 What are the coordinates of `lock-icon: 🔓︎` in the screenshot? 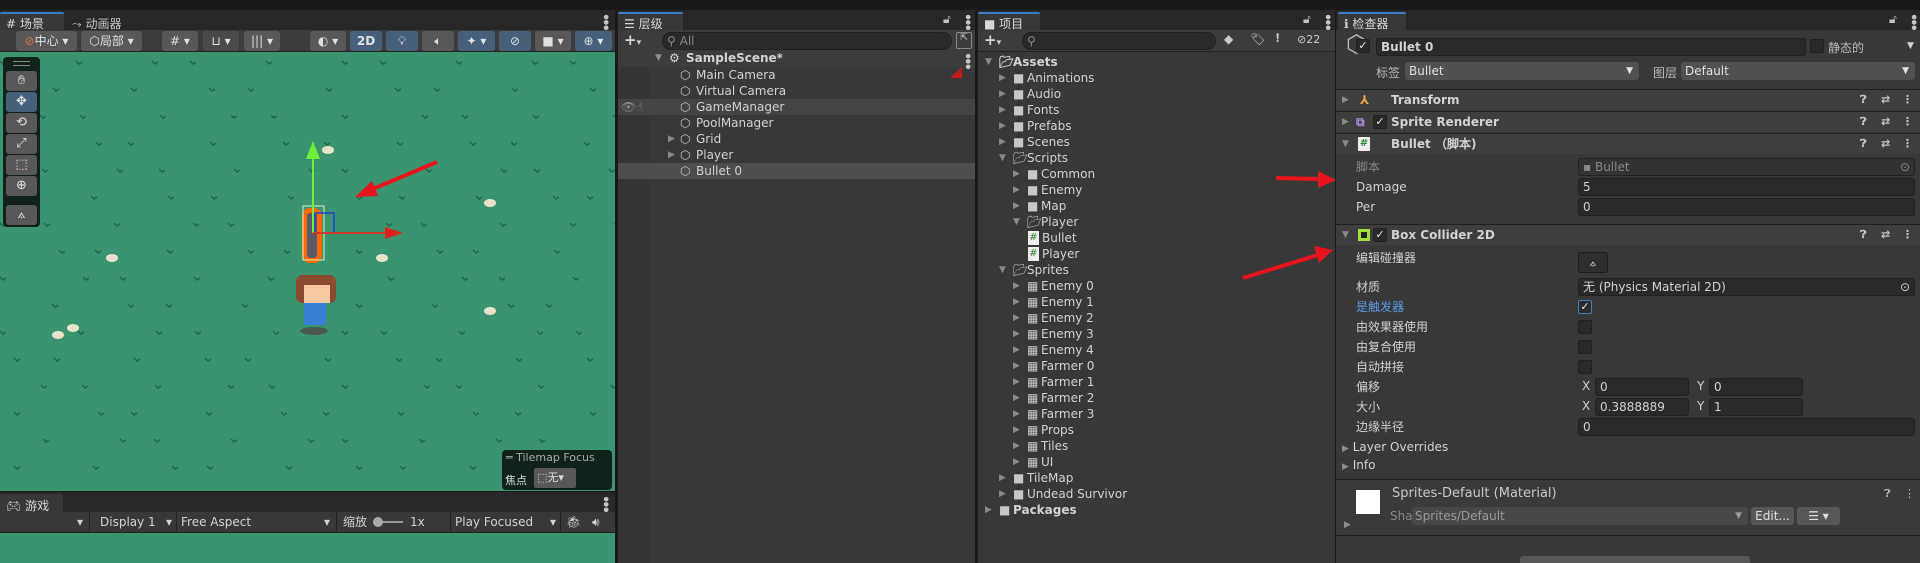 It's located at (1307, 19).